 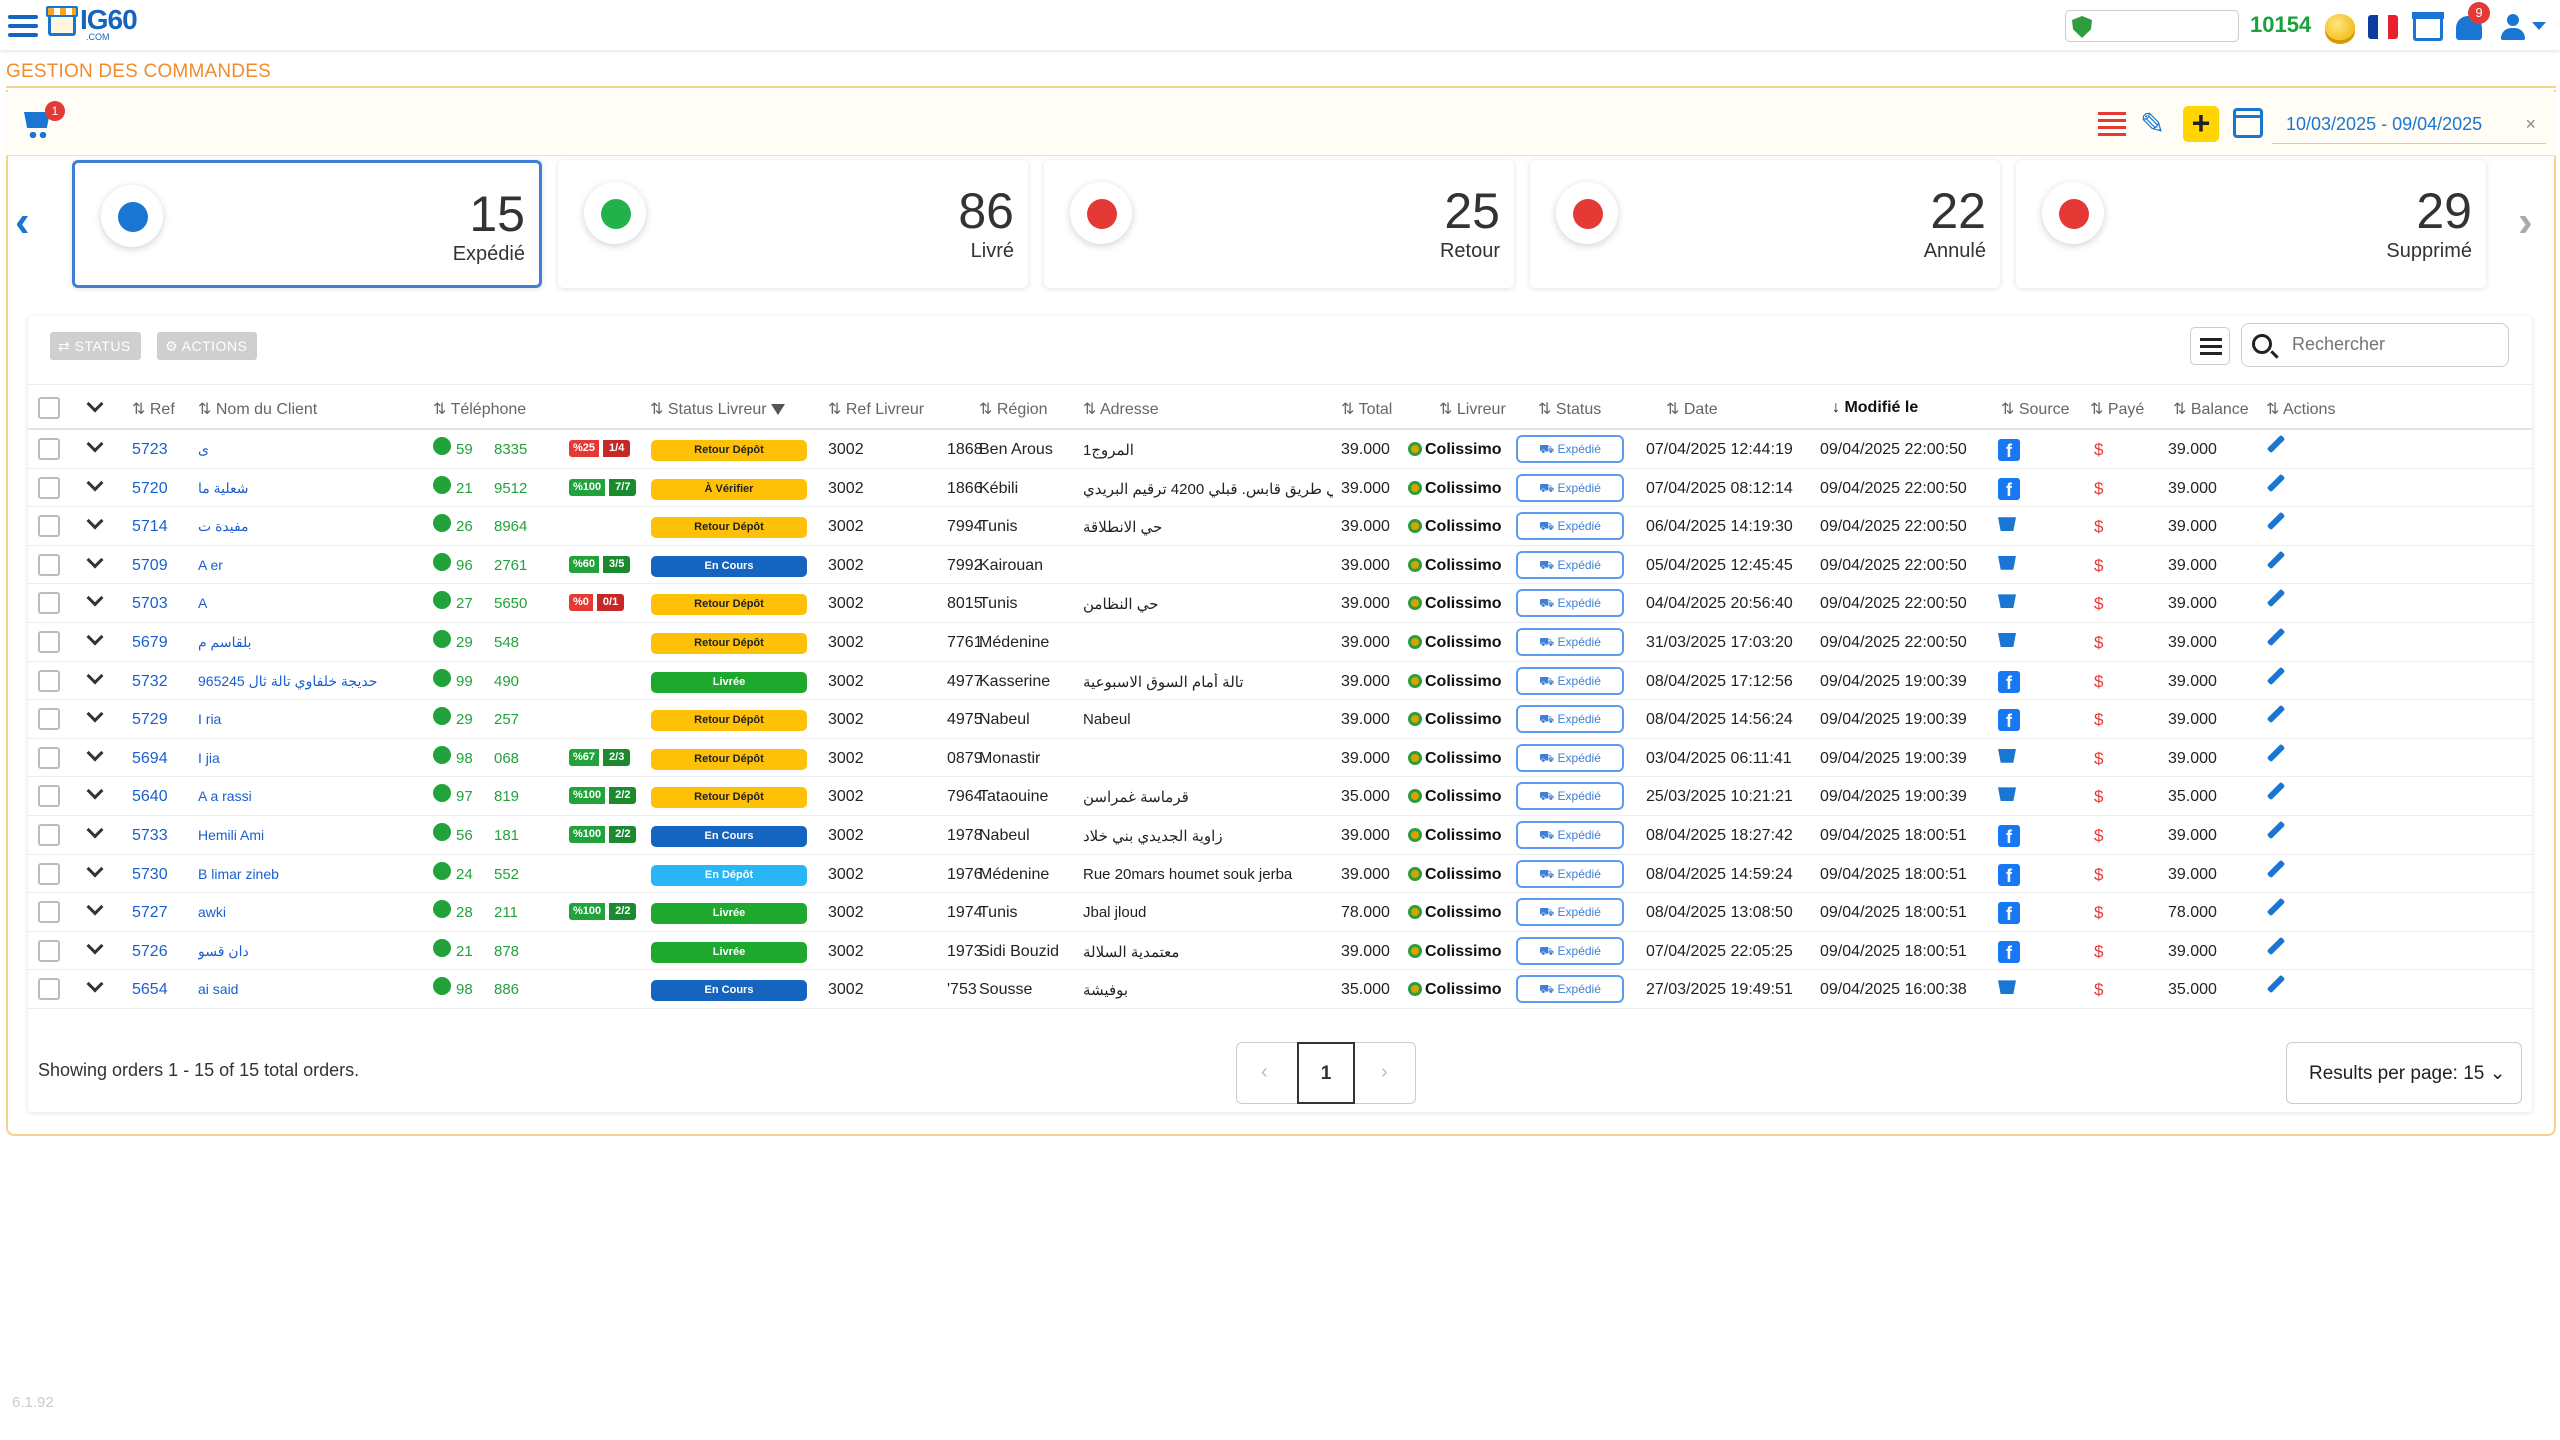 What do you see at coordinates (150, 913) in the screenshot?
I see `order-ref-link: 5727` at bounding box center [150, 913].